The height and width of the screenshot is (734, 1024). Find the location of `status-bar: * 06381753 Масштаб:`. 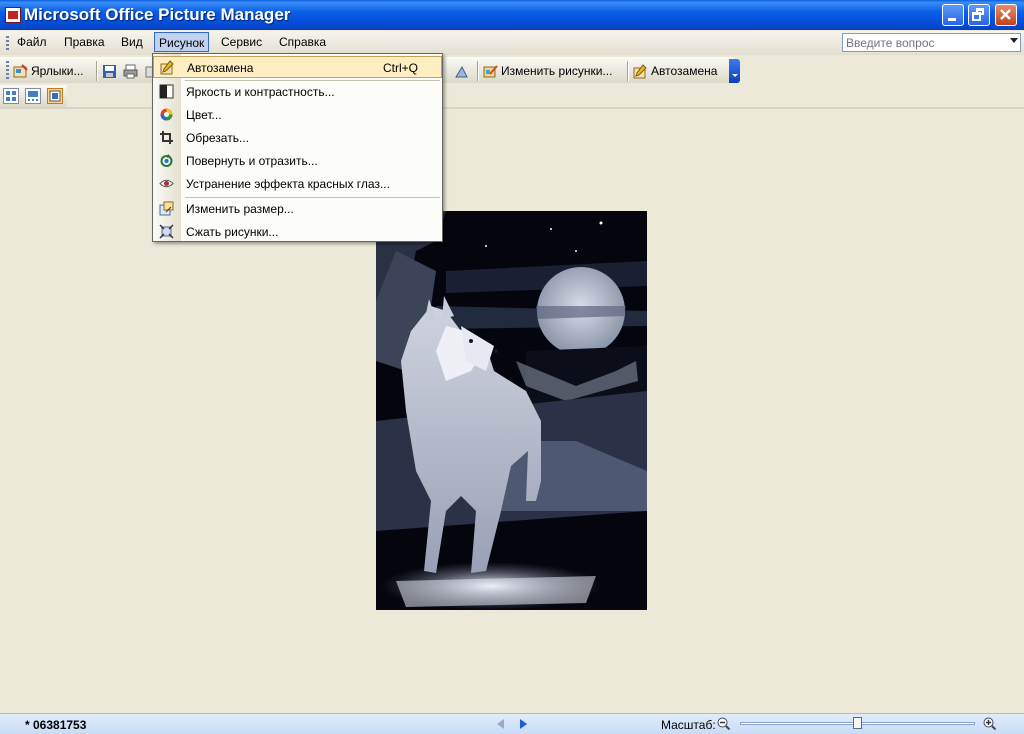

status-bar: * 06381753 Масштаб: is located at coordinates (512, 723).